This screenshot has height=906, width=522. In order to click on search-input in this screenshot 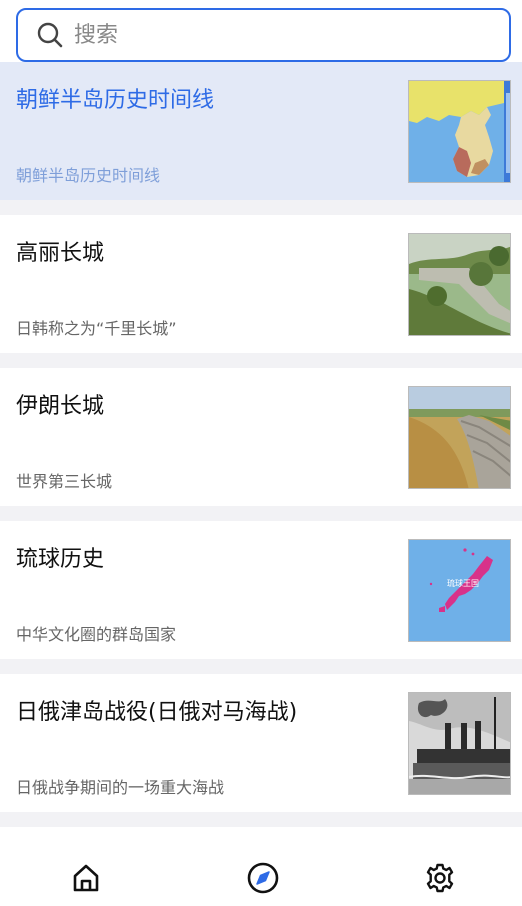, I will do `click(274, 35)`.